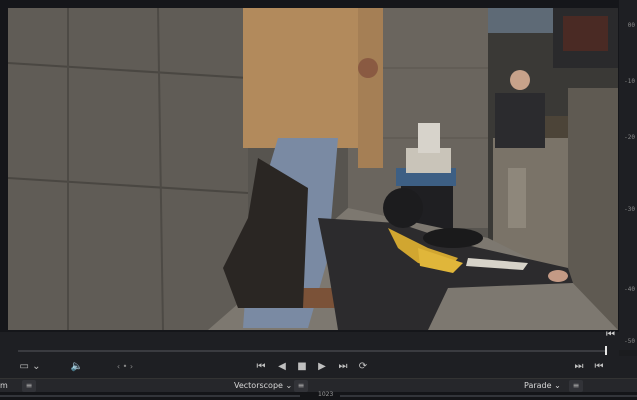 The height and width of the screenshot is (400, 637). What do you see at coordinates (4, 385) in the screenshot?
I see `scope-label-left: m` at bounding box center [4, 385].